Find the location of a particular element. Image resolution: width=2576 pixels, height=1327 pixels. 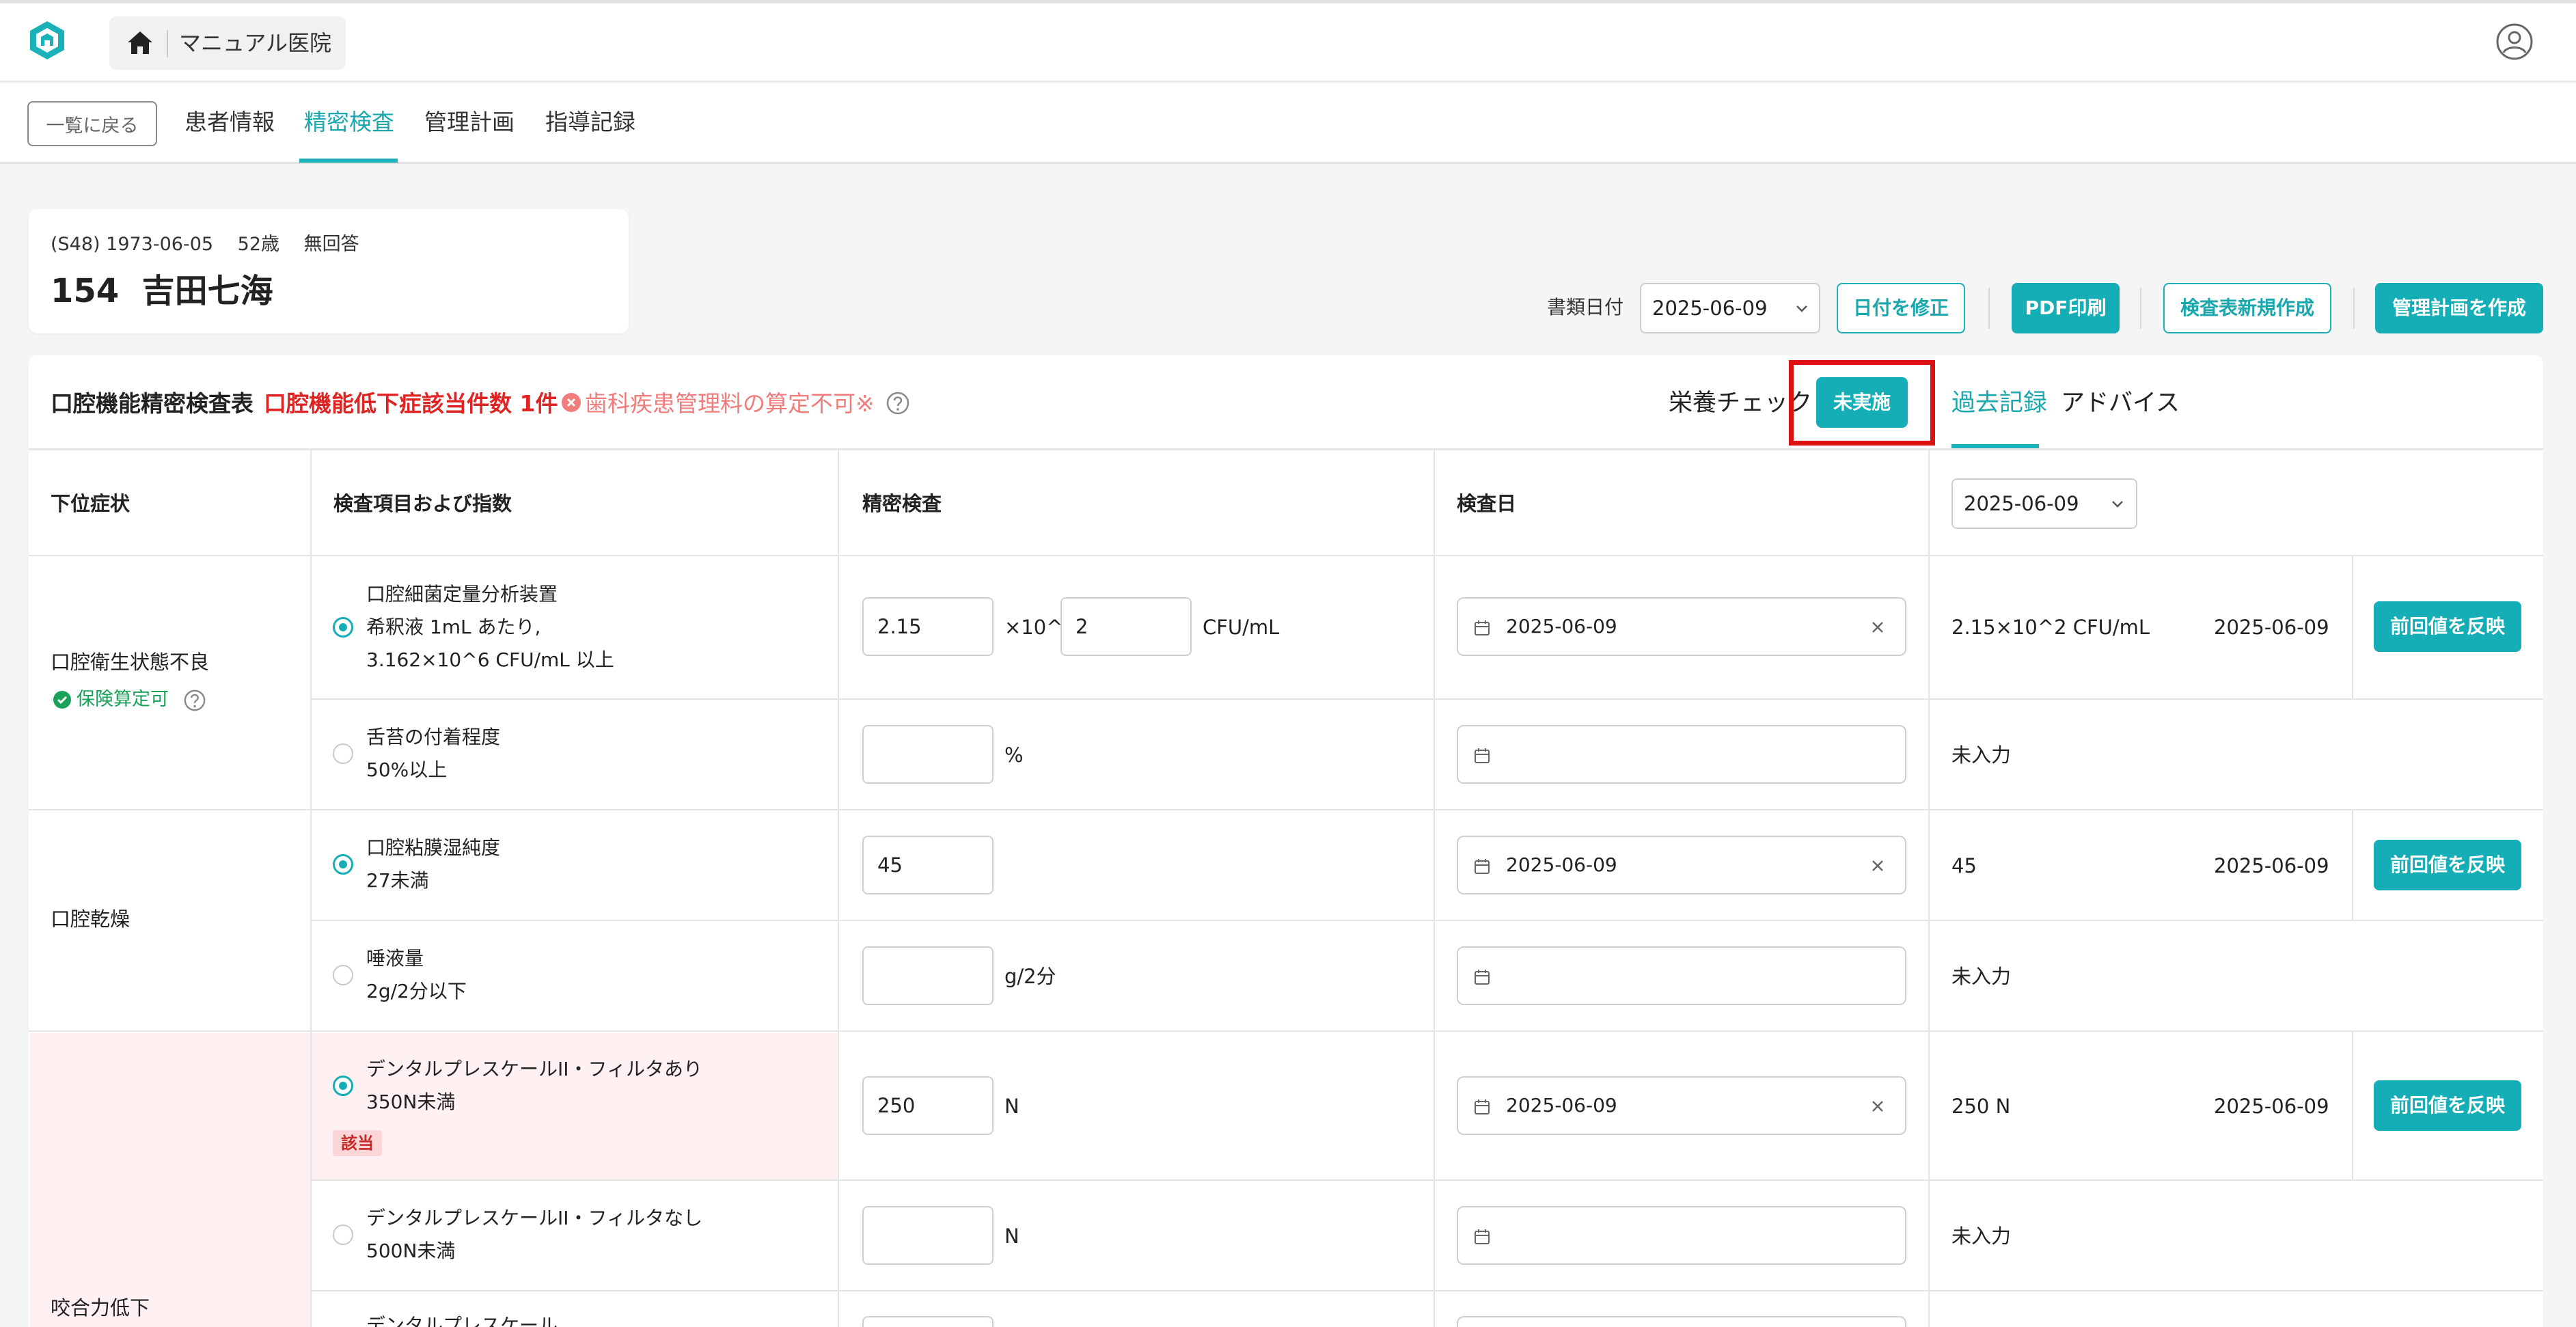

tab-guidance-record: 指導記録 is located at coordinates (590, 122).